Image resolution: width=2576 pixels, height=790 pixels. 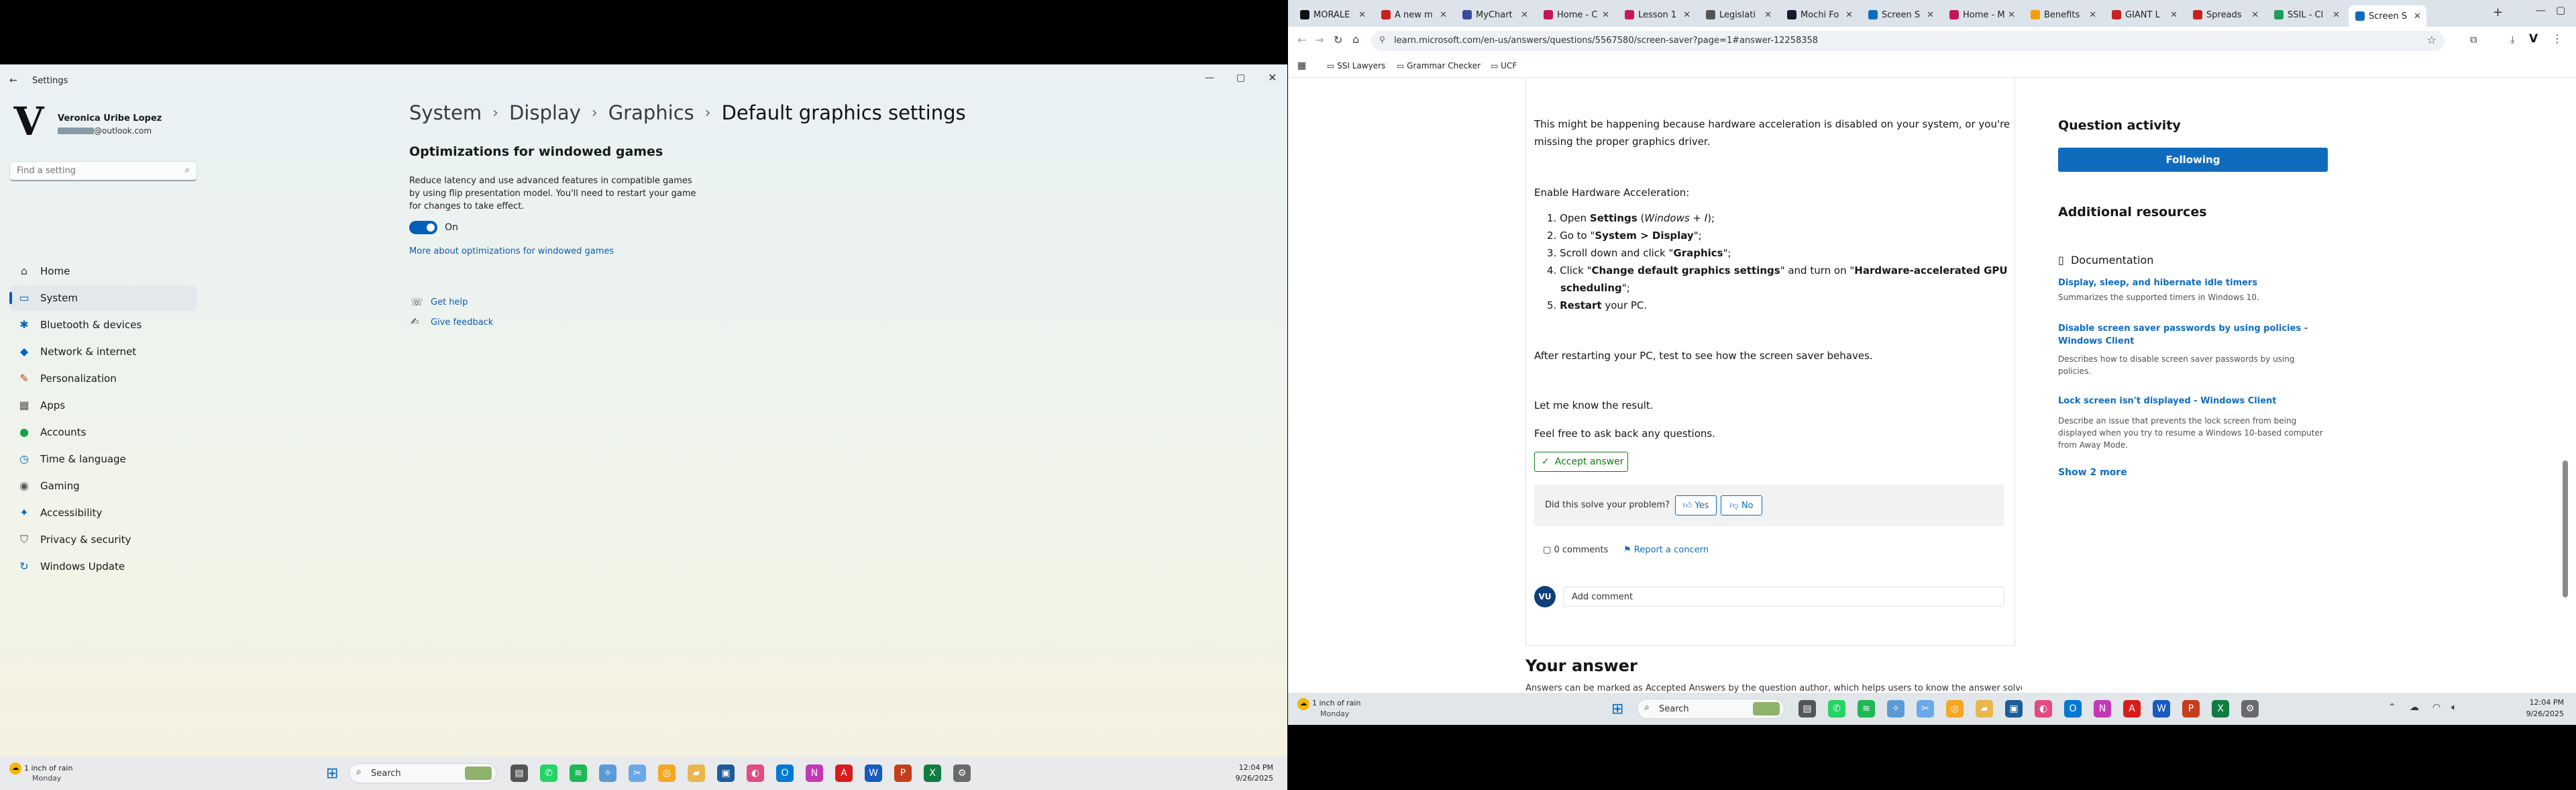 What do you see at coordinates (1696, 505) in the screenshot?
I see `yes-button: 👍︎ Yes` at bounding box center [1696, 505].